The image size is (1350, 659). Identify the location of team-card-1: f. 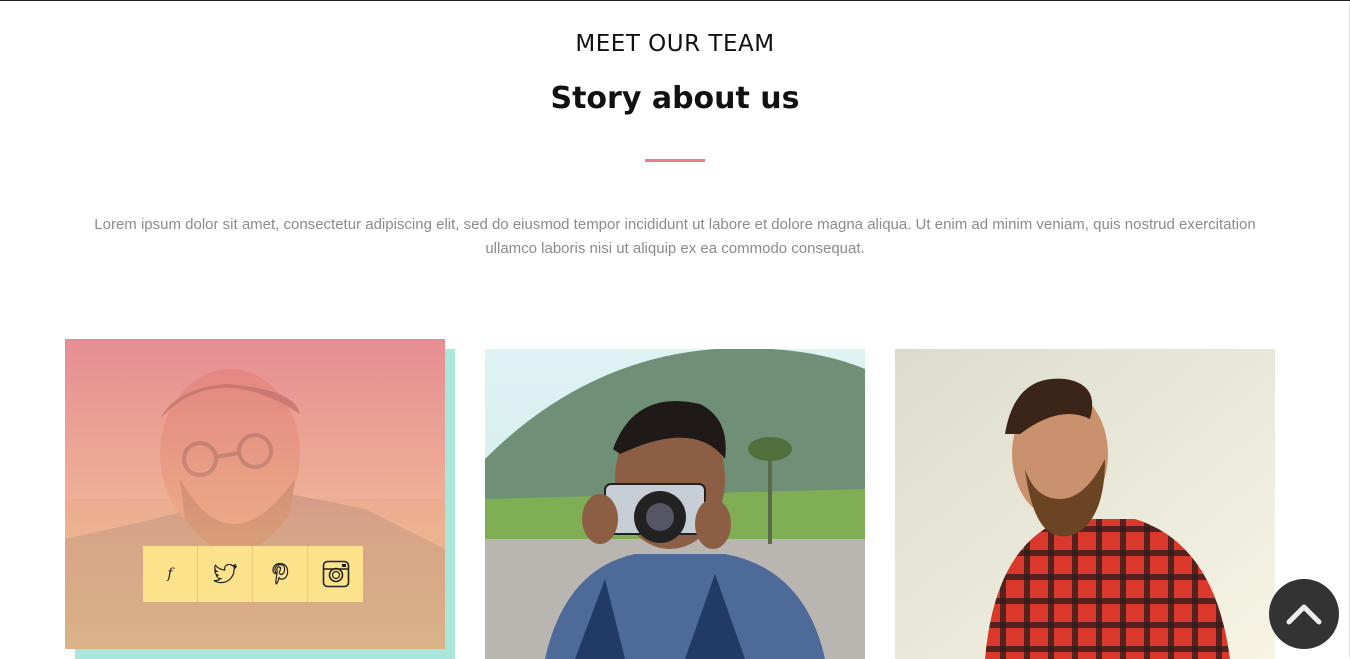
(255, 494).